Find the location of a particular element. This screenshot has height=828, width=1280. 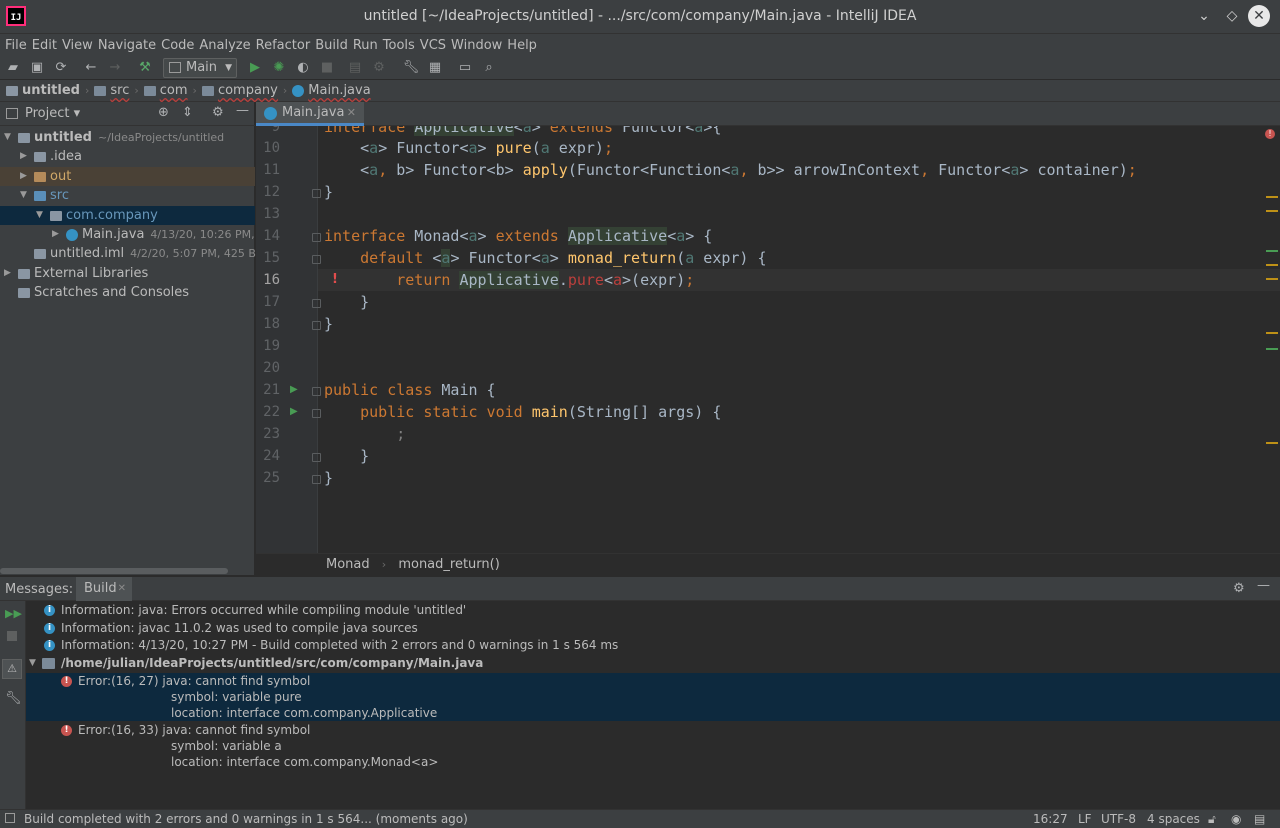

menu-build: Build is located at coordinates (333, 45).